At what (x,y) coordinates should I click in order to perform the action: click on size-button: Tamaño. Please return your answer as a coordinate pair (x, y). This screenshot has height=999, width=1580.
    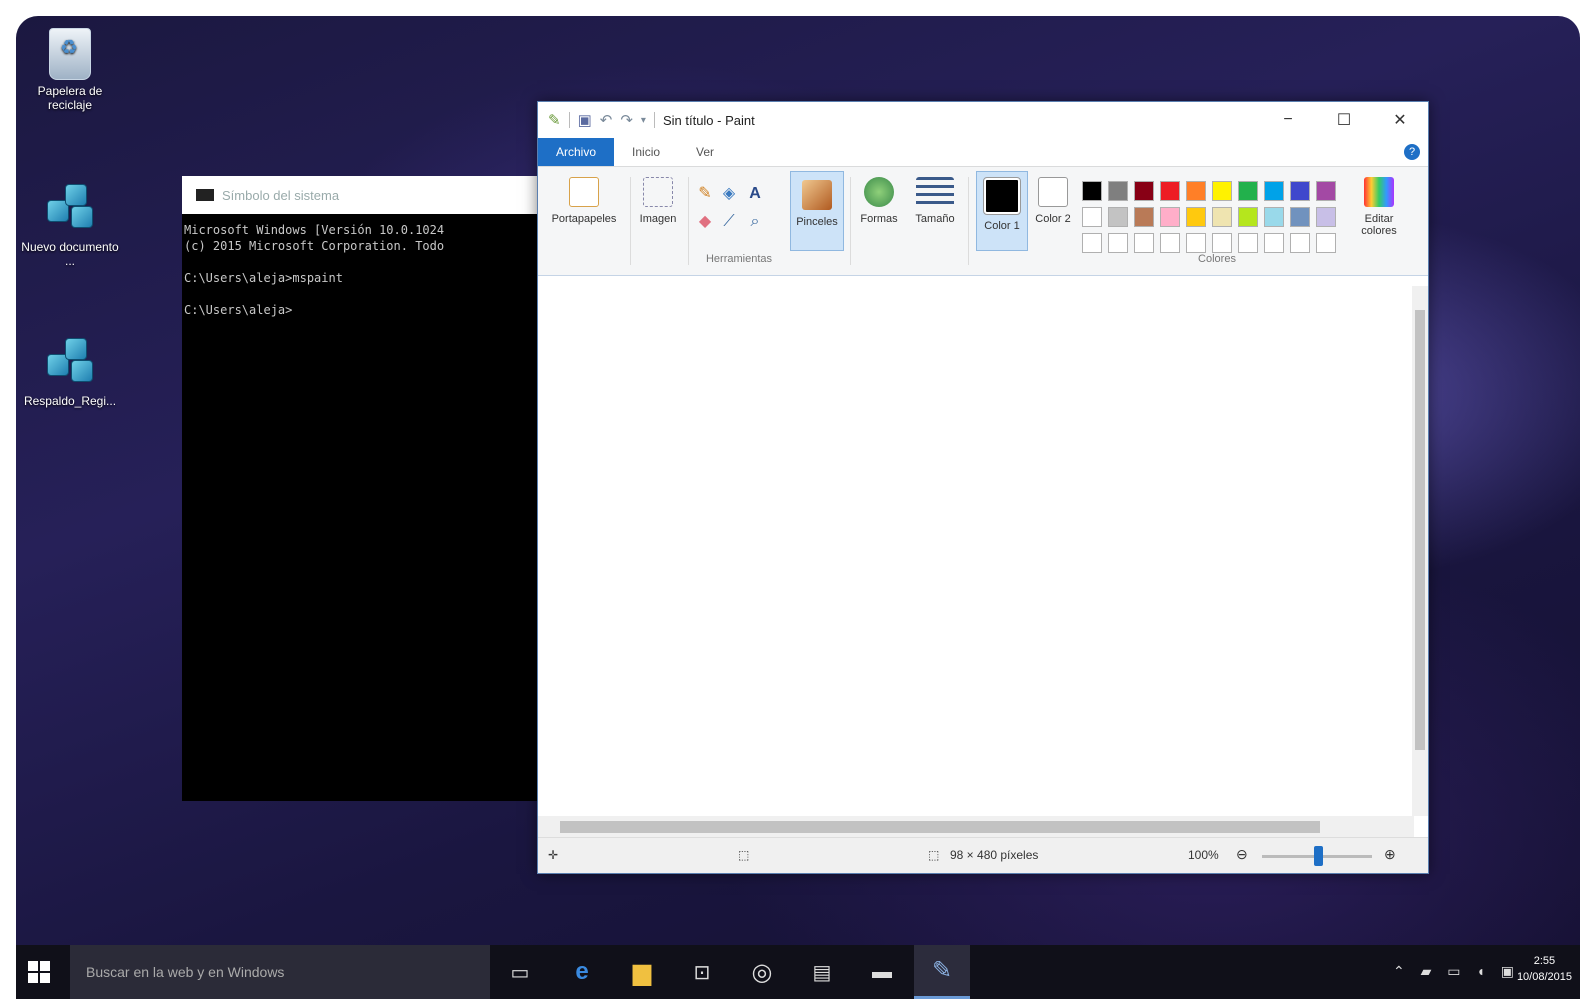
    Looking at the image, I should click on (935, 201).